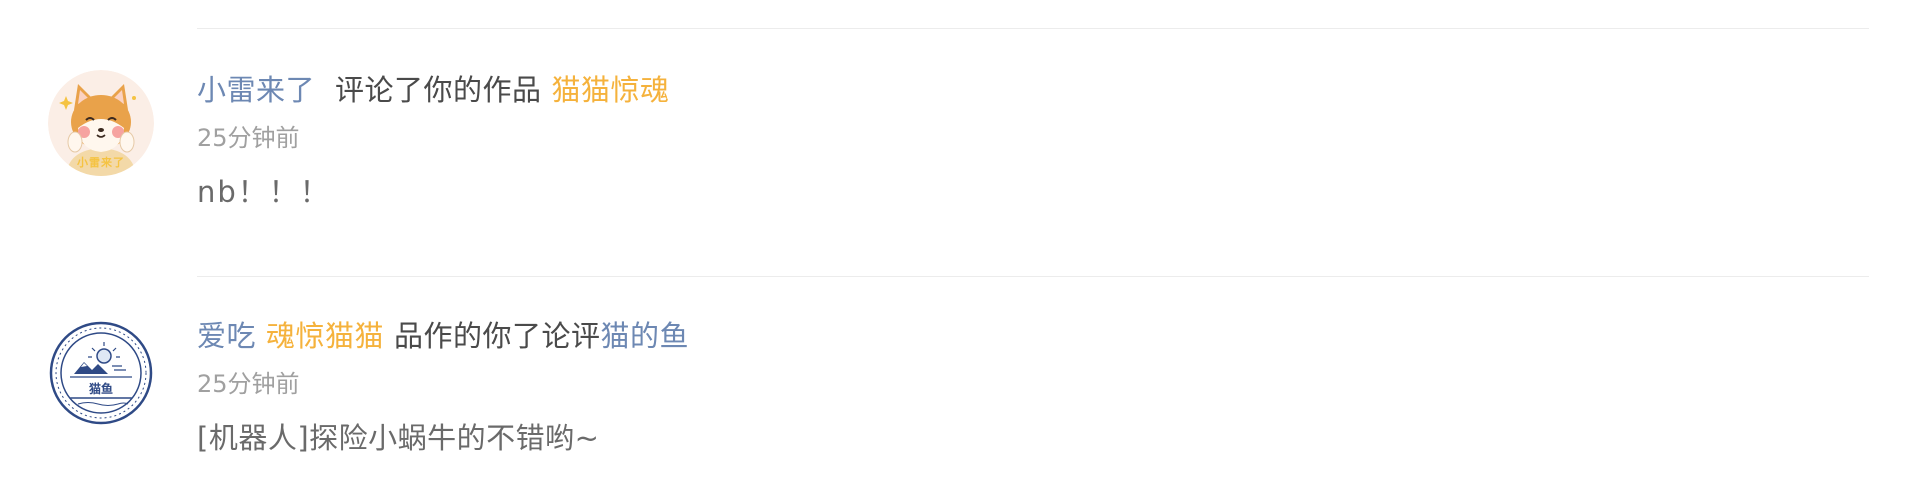 This screenshot has width=1909, height=480. What do you see at coordinates (1033, 90) in the screenshot?
I see `comment-headline: 小雷来了 评论了你的作品 猫猫惊魂` at bounding box center [1033, 90].